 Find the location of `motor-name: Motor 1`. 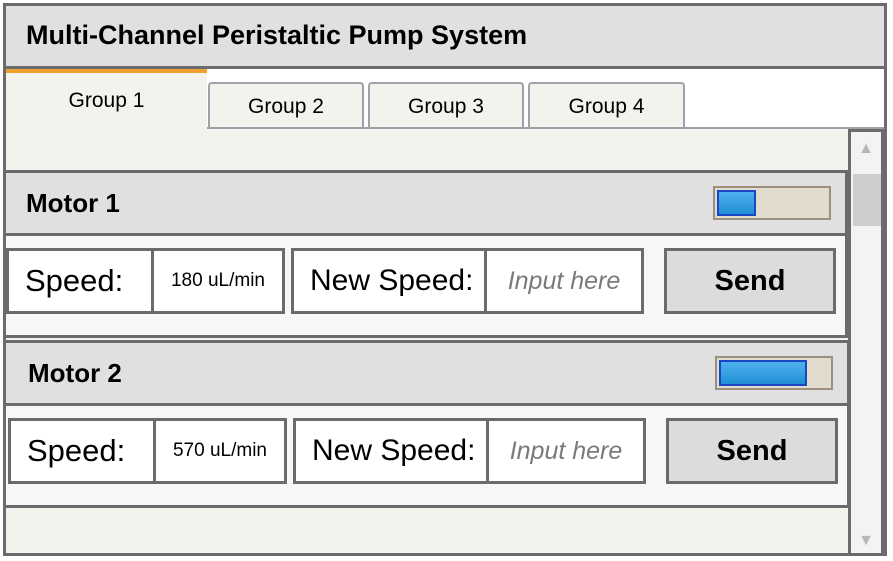

motor-name: Motor 1 is located at coordinates (73, 203).